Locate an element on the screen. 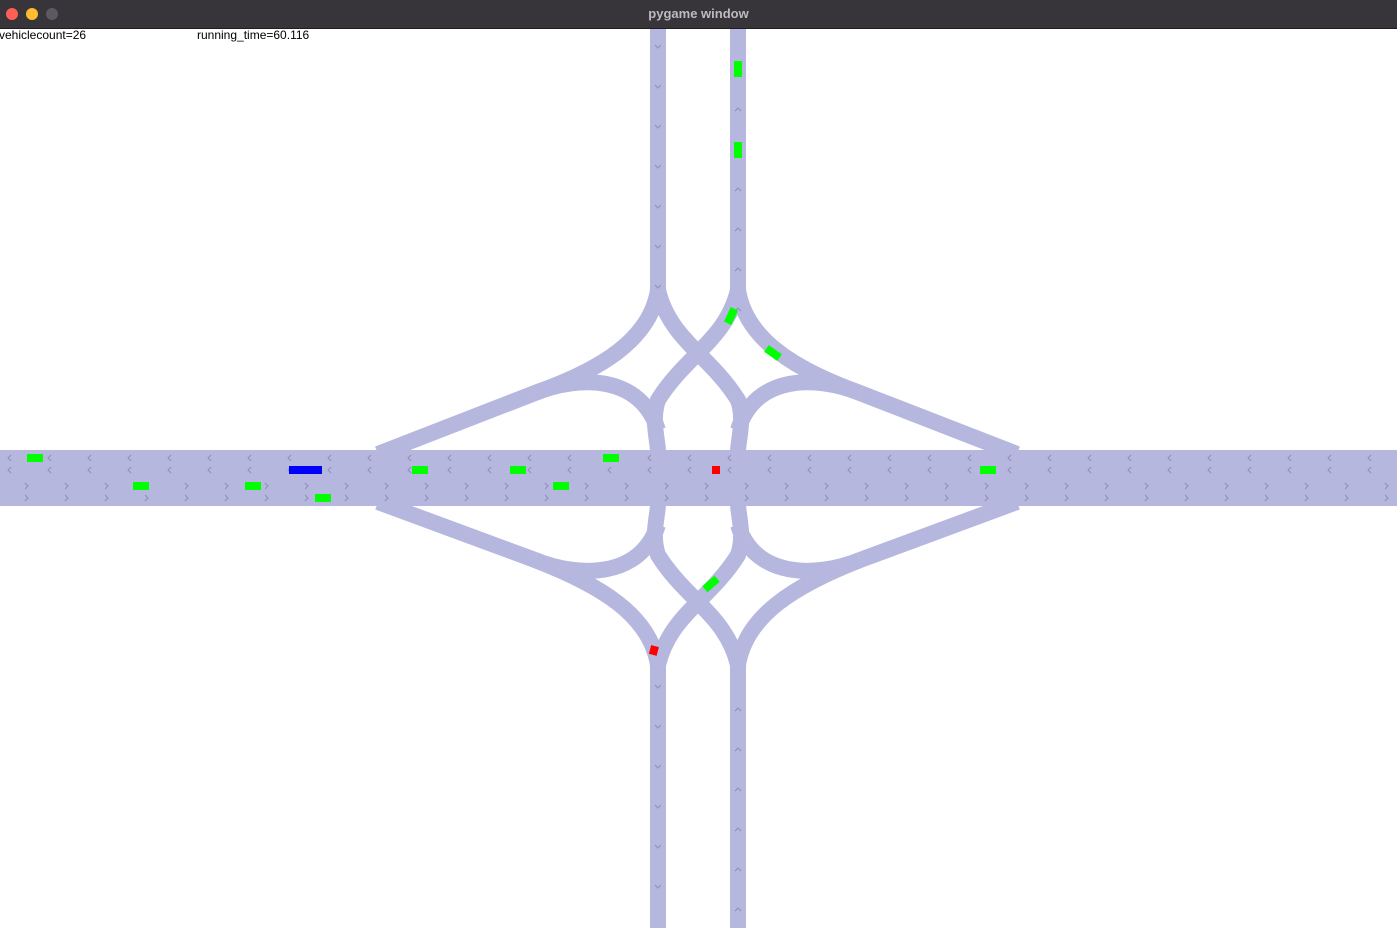 This screenshot has height=928, width=1397. ramp-northwest-diagonal is located at coordinates (456, 423).